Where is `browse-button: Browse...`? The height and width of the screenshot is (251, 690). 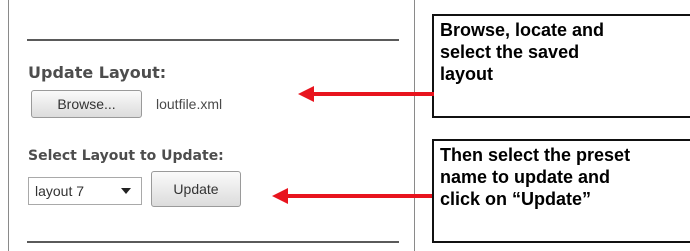 browse-button: Browse... is located at coordinates (86, 104).